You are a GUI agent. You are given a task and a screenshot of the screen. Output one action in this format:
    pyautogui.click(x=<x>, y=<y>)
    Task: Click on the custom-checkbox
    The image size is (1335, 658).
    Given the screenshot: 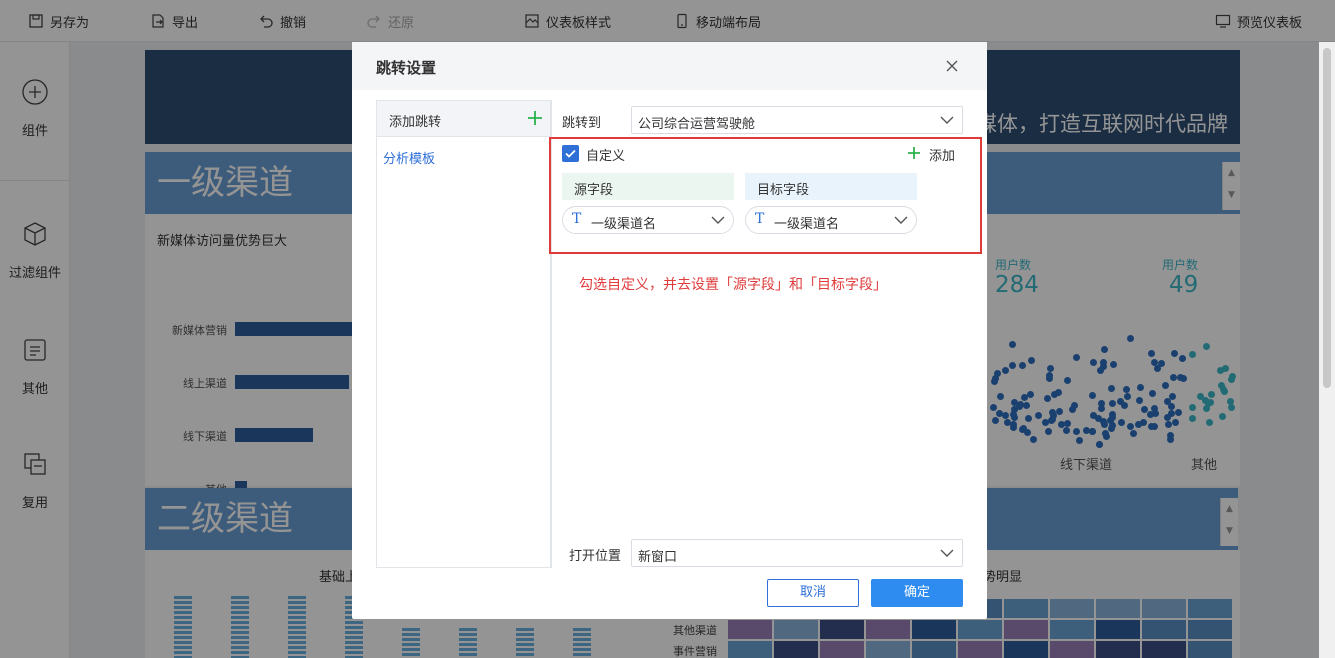 What is the action you would take?
    pyautogui.click(x=570, y=153)
    